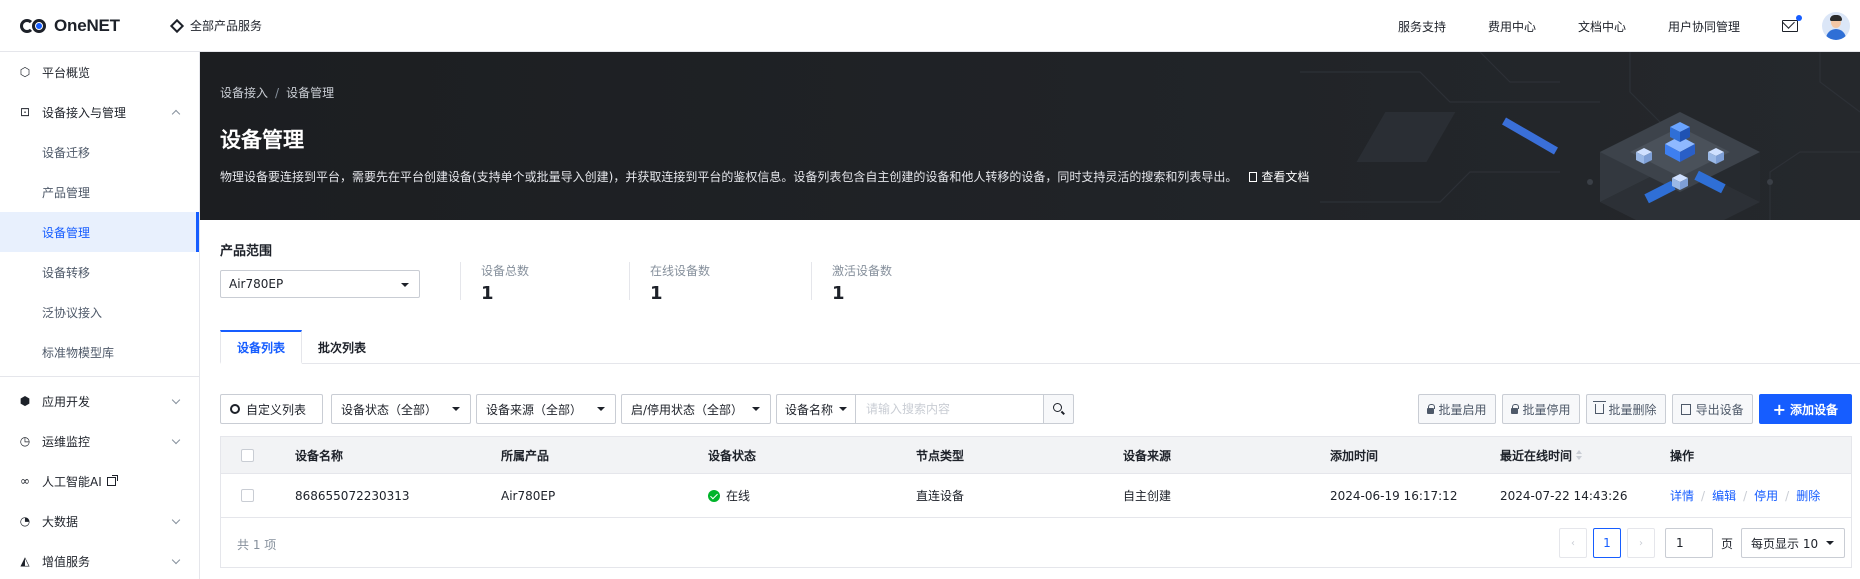  Describe the element at coordinates (99, 560) in the screenshot. I see `sidebar-item-value-added: ◭ 增值服务` at that location.